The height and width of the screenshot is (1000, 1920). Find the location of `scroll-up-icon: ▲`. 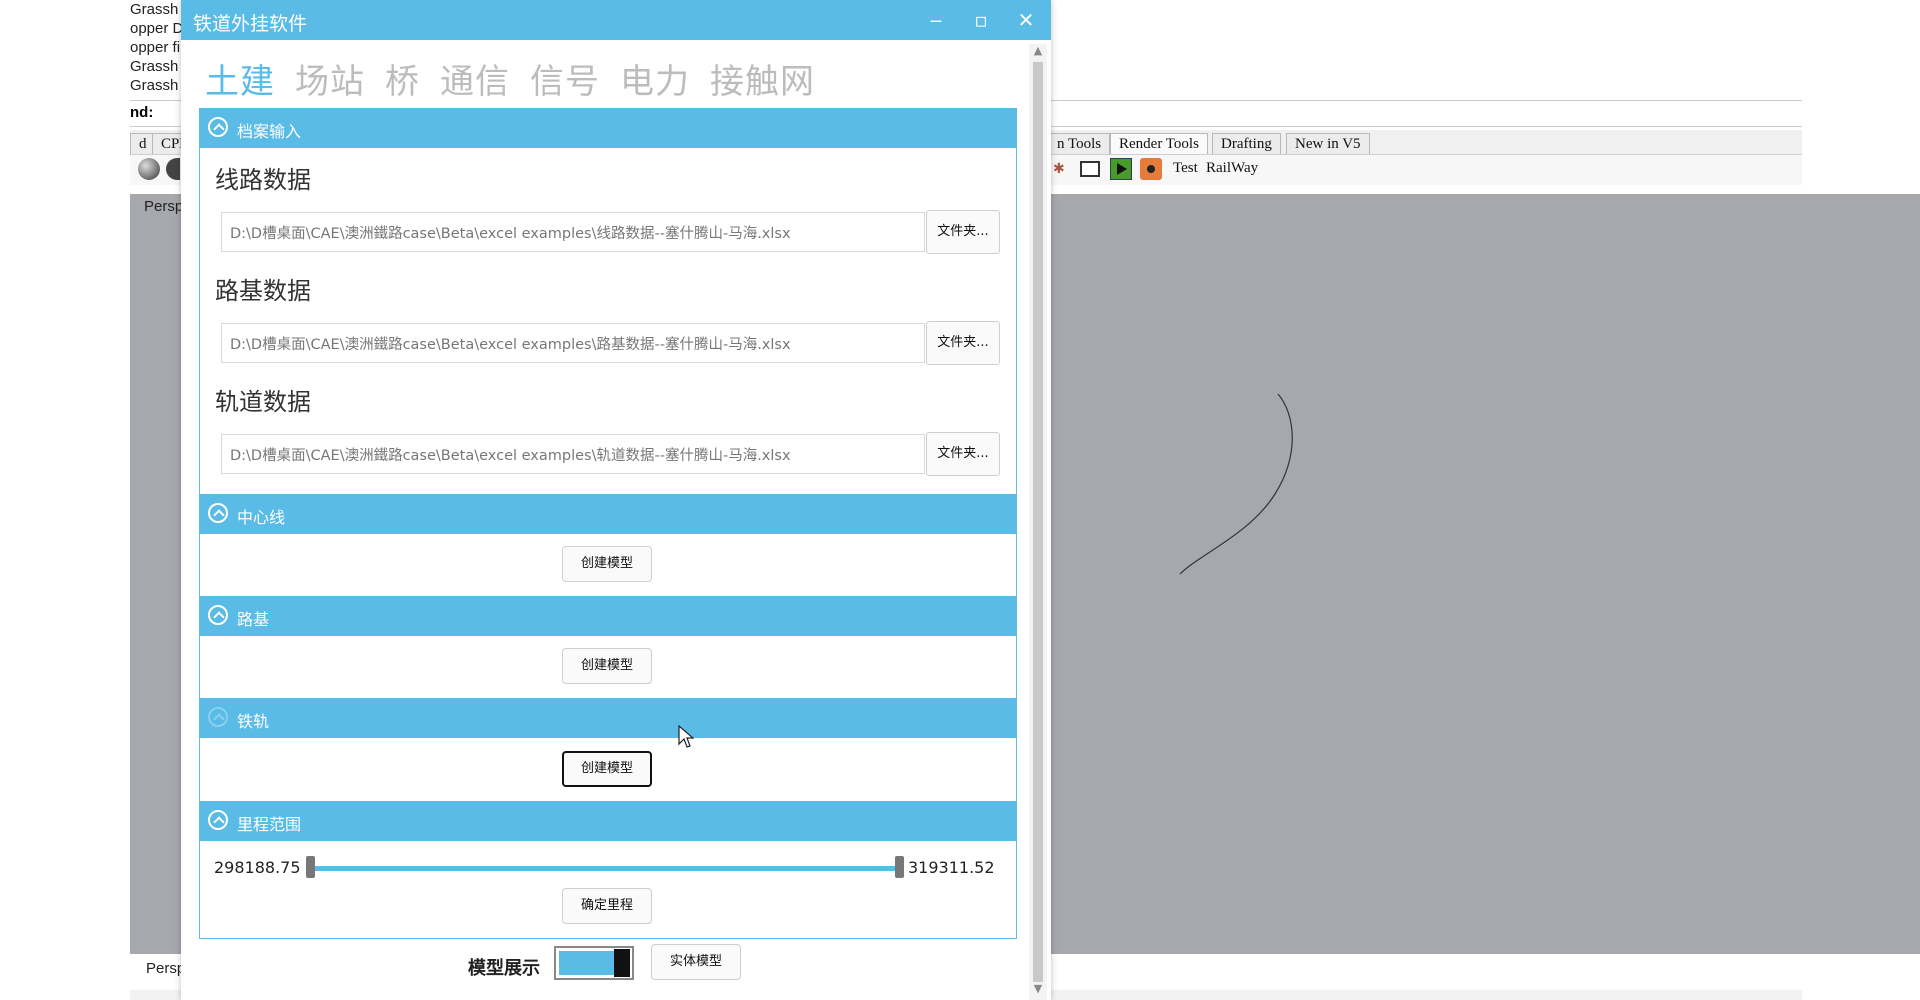

scroll-up-icon: ▲ is located at coordinates (1038, 51).